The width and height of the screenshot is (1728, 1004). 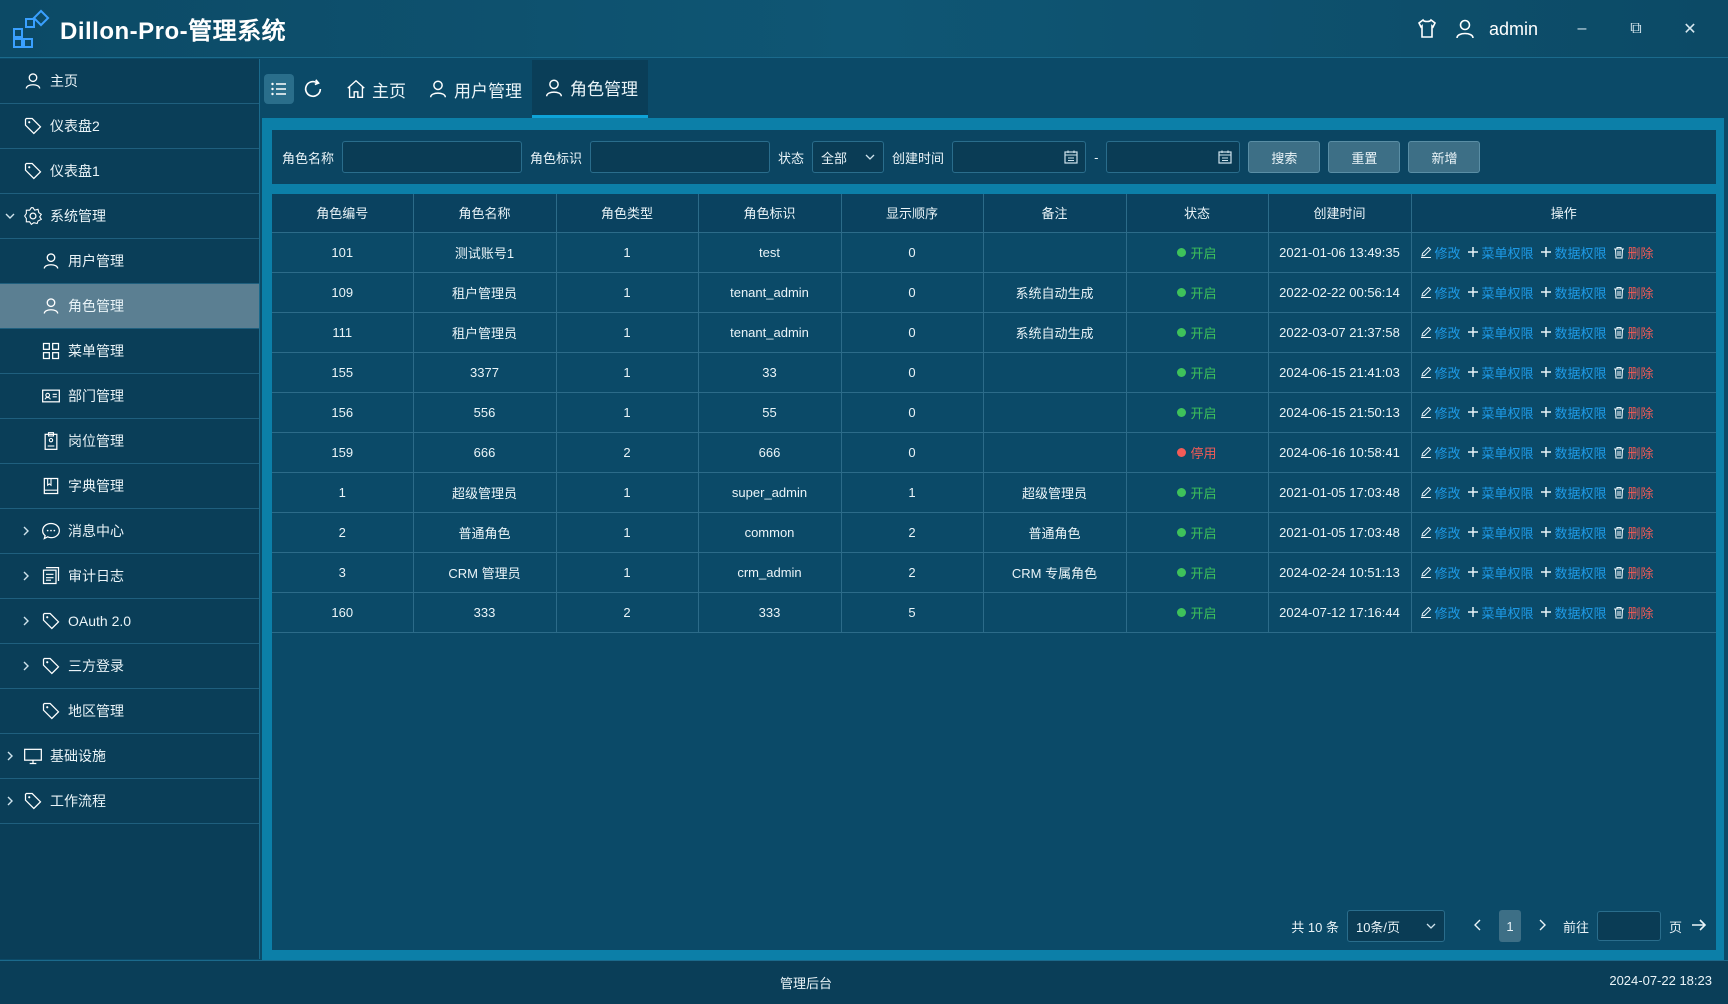 What do you see at coordinates (313, 89) in the screenshot?
I see `refresh-icon` at bounding box center [313, 89].